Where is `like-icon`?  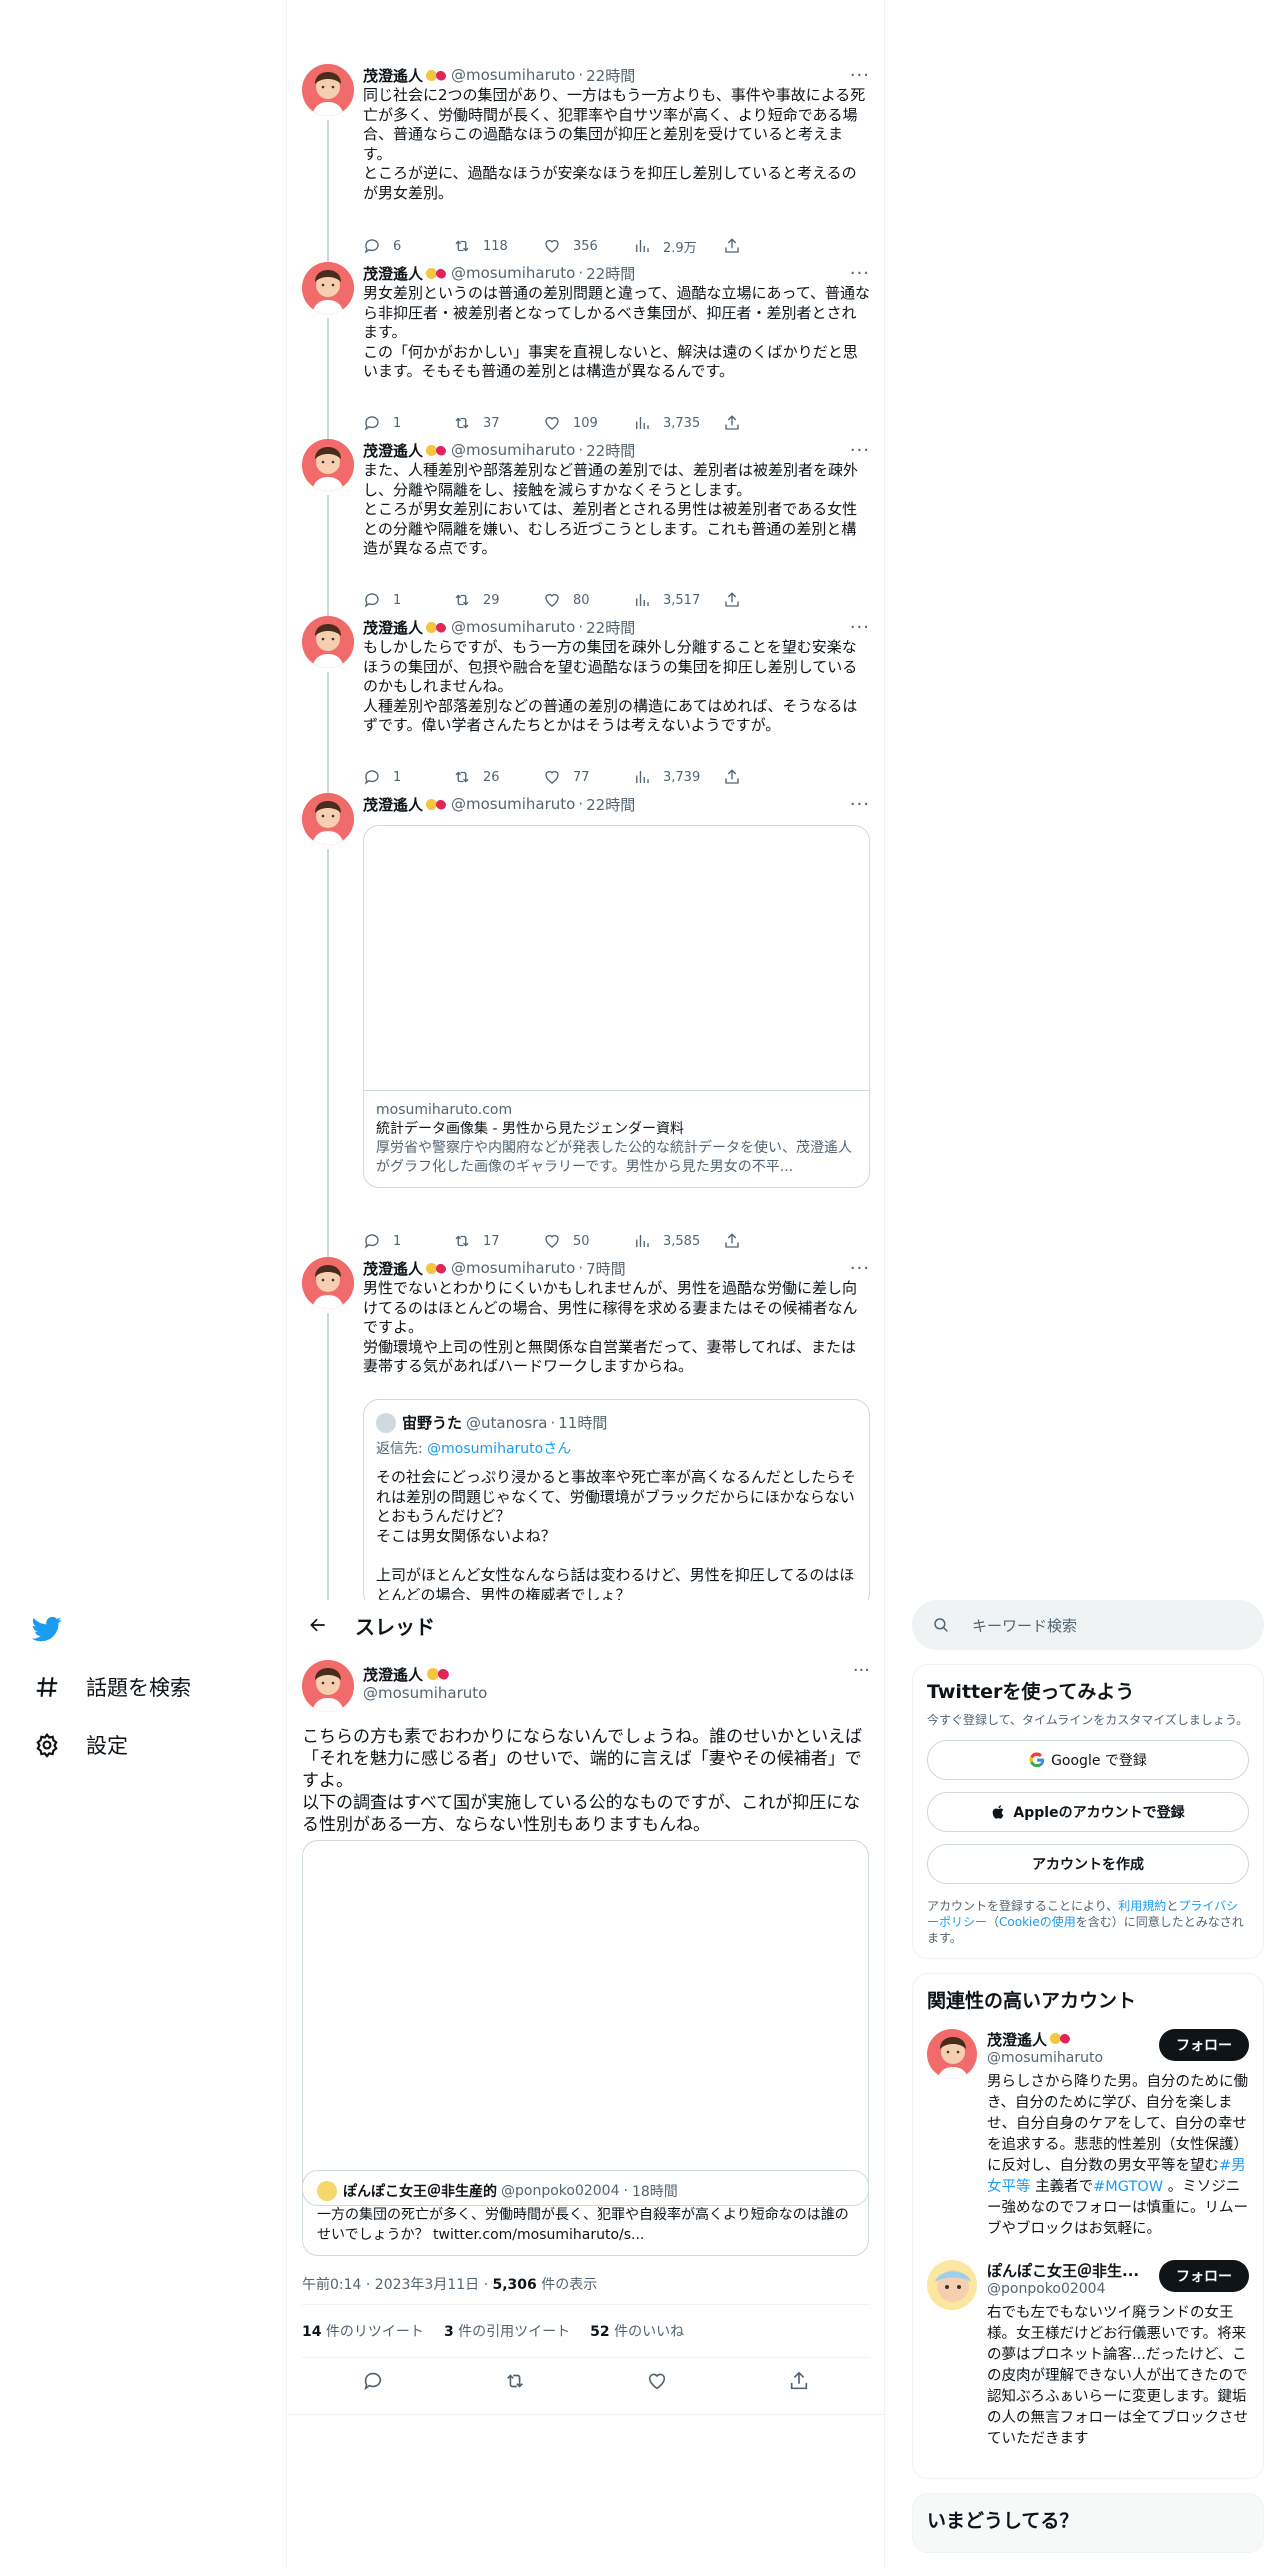 like-icon is located at coordinates (657, 2383).